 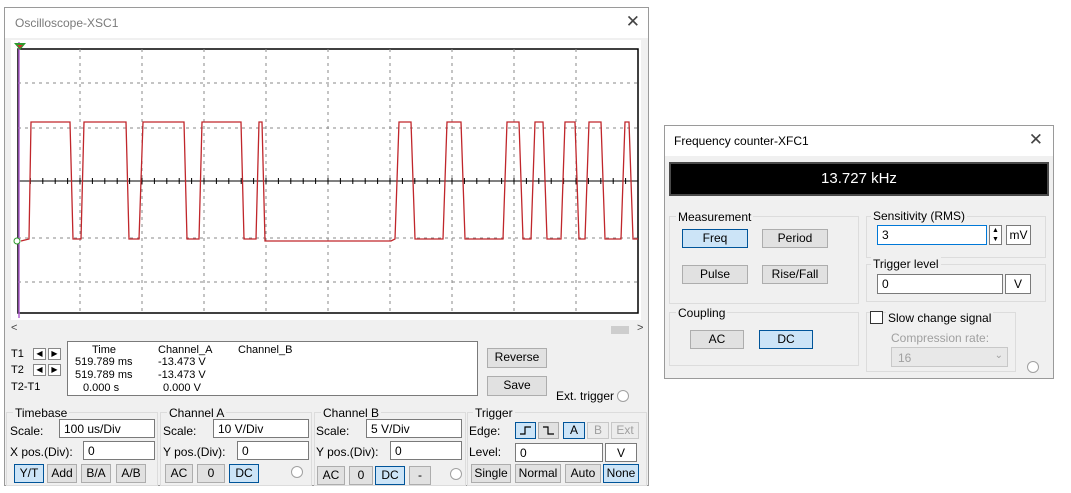 What do you see at coordinates (333, 431) in the screenshot?
I see `channel-b-scale-label: Scale:` at bounding box center [333, 431].